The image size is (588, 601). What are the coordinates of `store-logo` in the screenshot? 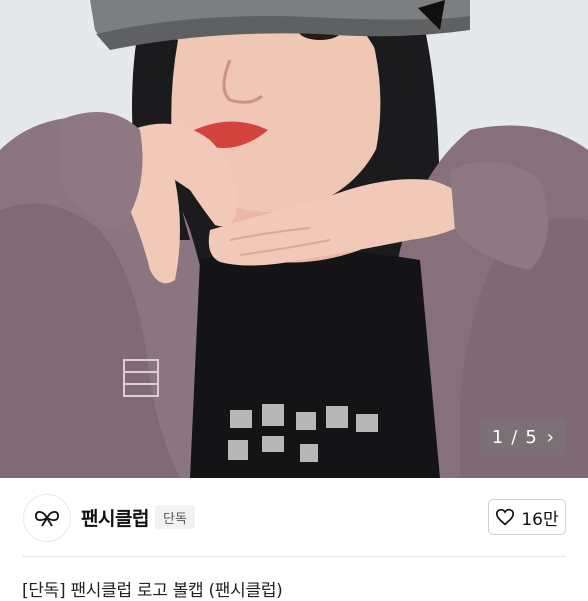 It's located at (47, 518).